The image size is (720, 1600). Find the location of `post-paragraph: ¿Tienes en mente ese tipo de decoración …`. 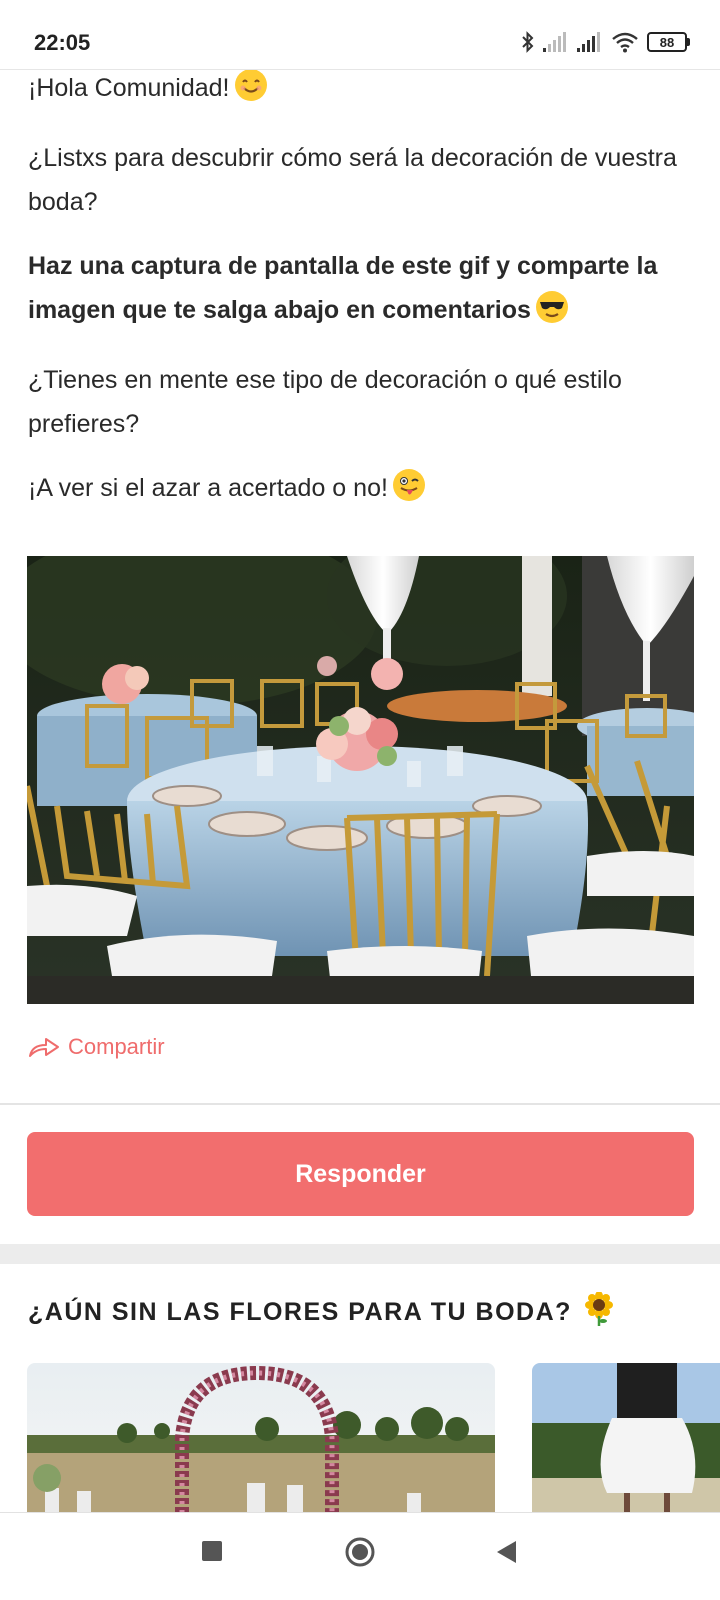

post-paragraph: ¿Tienes en mente ese tipo de decoración … is located at coordinates (363, 402).